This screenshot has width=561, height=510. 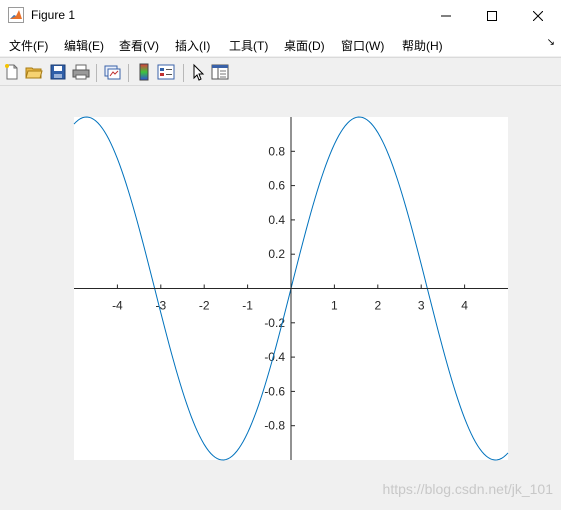 What do you see at coordinates (280, 71) in the screenshot?
I see `toolbar` at bounding box center [280, 71].